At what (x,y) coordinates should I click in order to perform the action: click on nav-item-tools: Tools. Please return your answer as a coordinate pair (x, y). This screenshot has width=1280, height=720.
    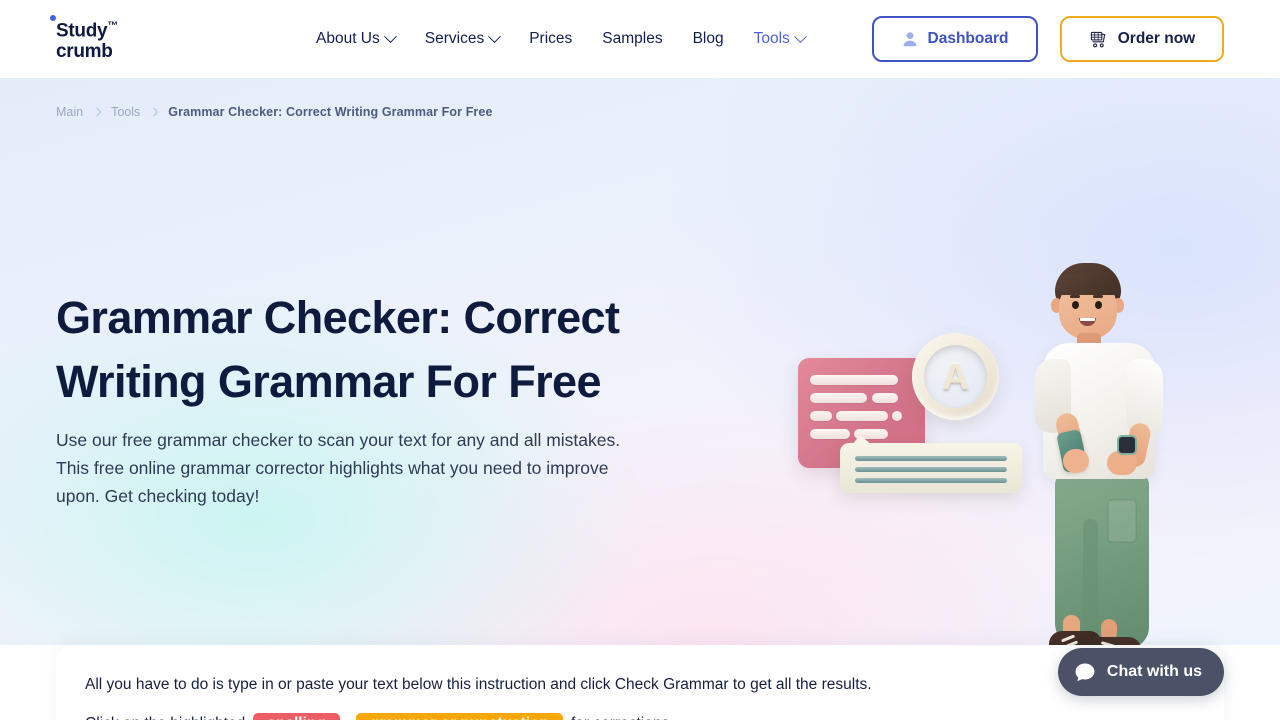
    Looking at the image, I should click on (780, 38).